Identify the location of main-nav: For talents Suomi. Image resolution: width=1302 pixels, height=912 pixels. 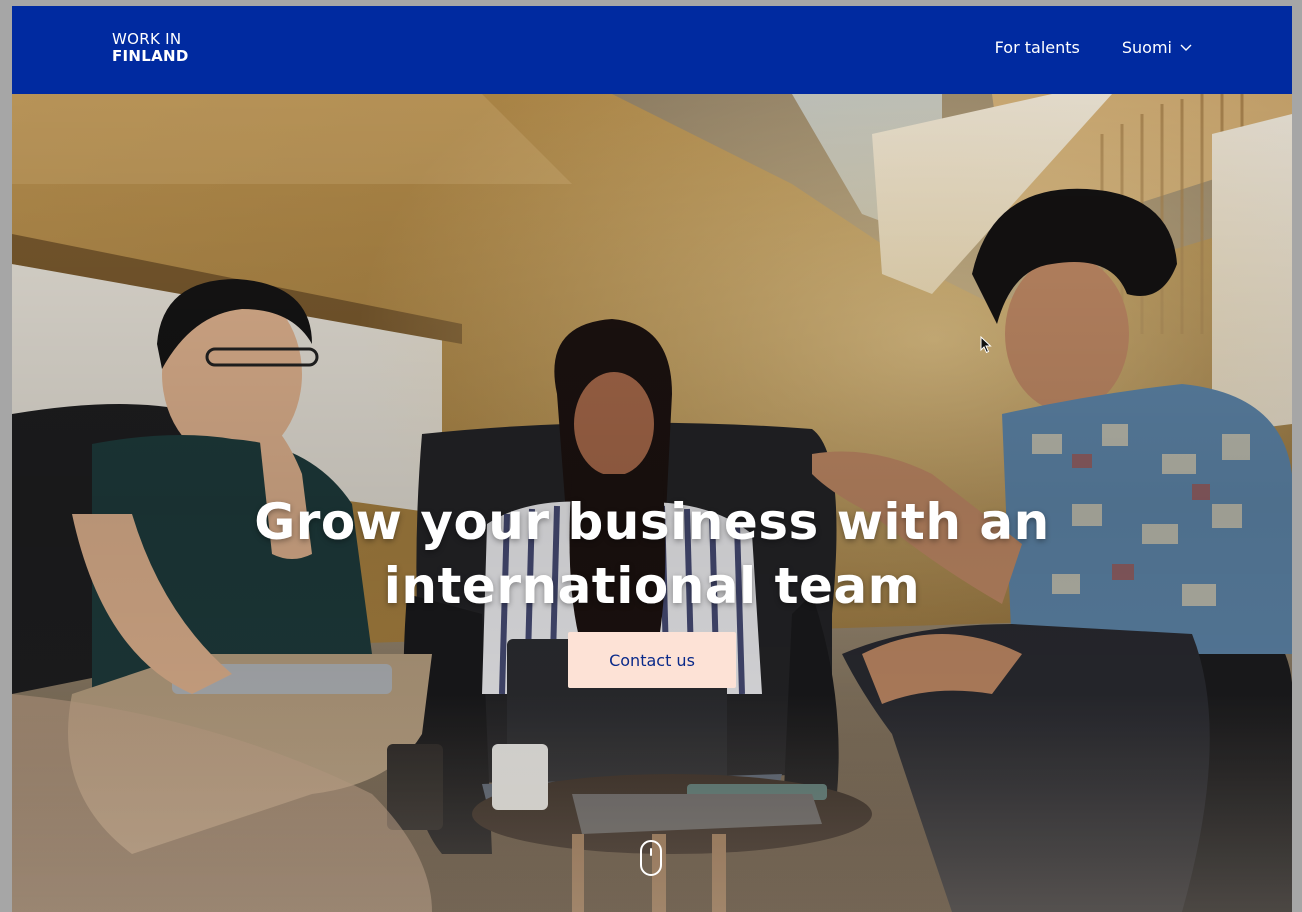
(1093, 47).